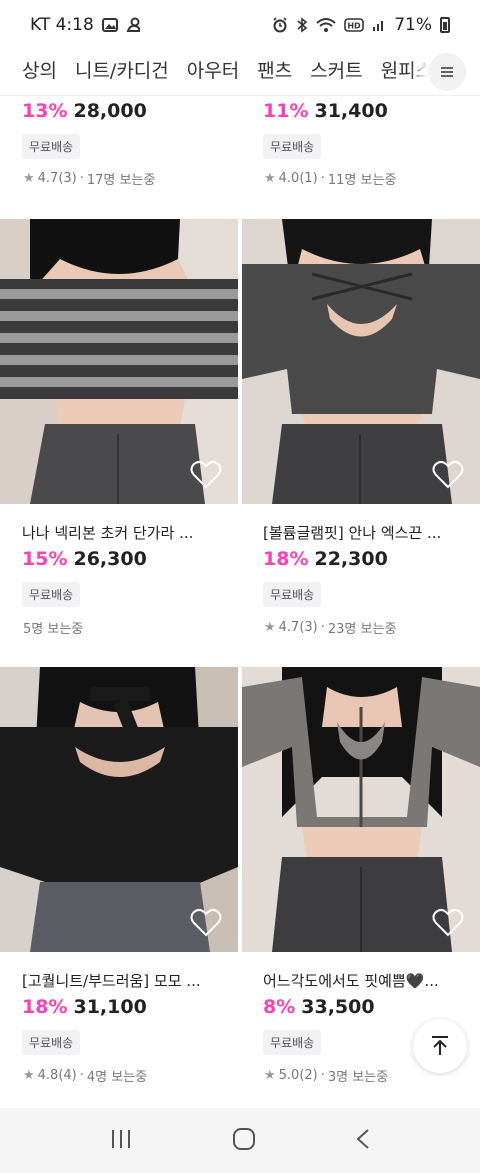 This screenshot has width=480, height=1173. Describe the element at coordinates (120, 584) in the screenshot. I see `product-card-1: 나나 넥리본 초커 단가라 ... 15% 26,300 무료배송 5명 보는중` at that location.